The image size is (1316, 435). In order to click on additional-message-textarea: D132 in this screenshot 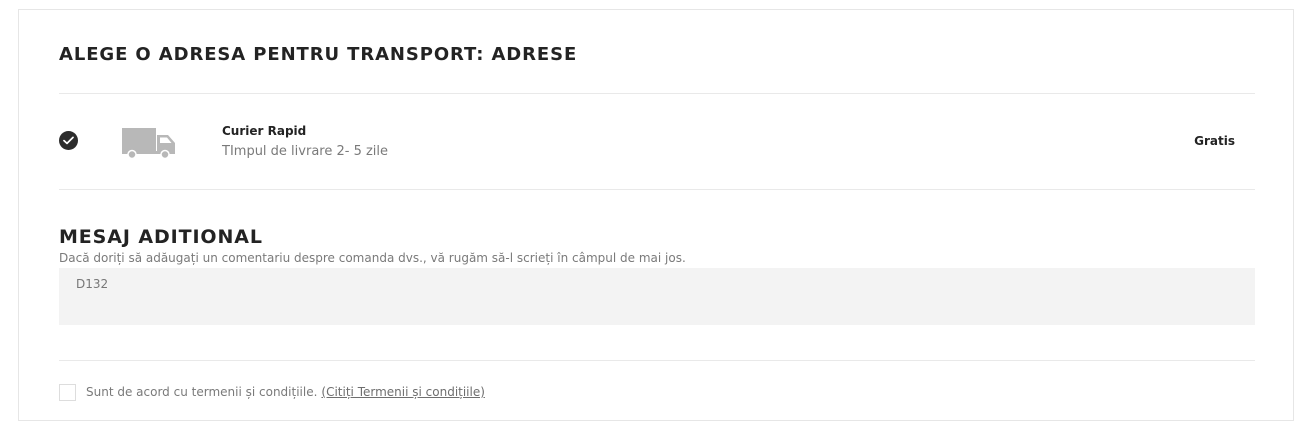, I will do `click(657, 296)`.